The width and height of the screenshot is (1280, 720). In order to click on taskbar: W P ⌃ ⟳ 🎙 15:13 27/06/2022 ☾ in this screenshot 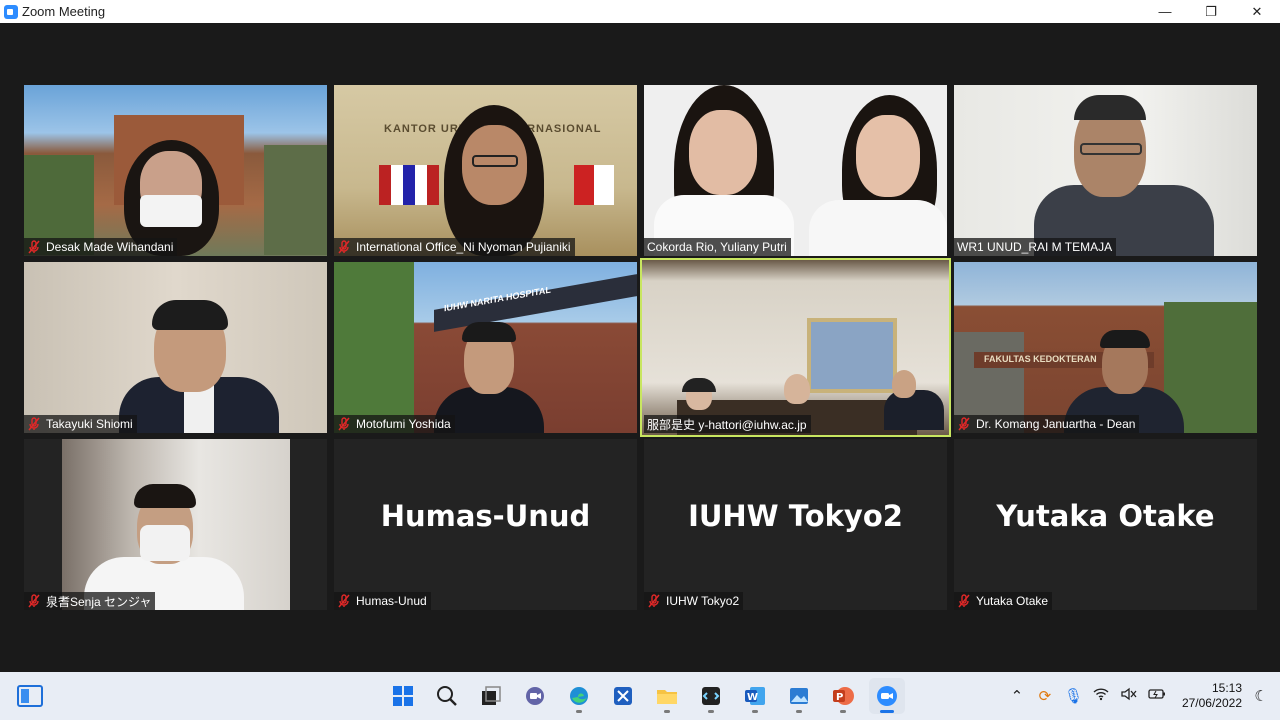, I will do `click(640, 696)`.